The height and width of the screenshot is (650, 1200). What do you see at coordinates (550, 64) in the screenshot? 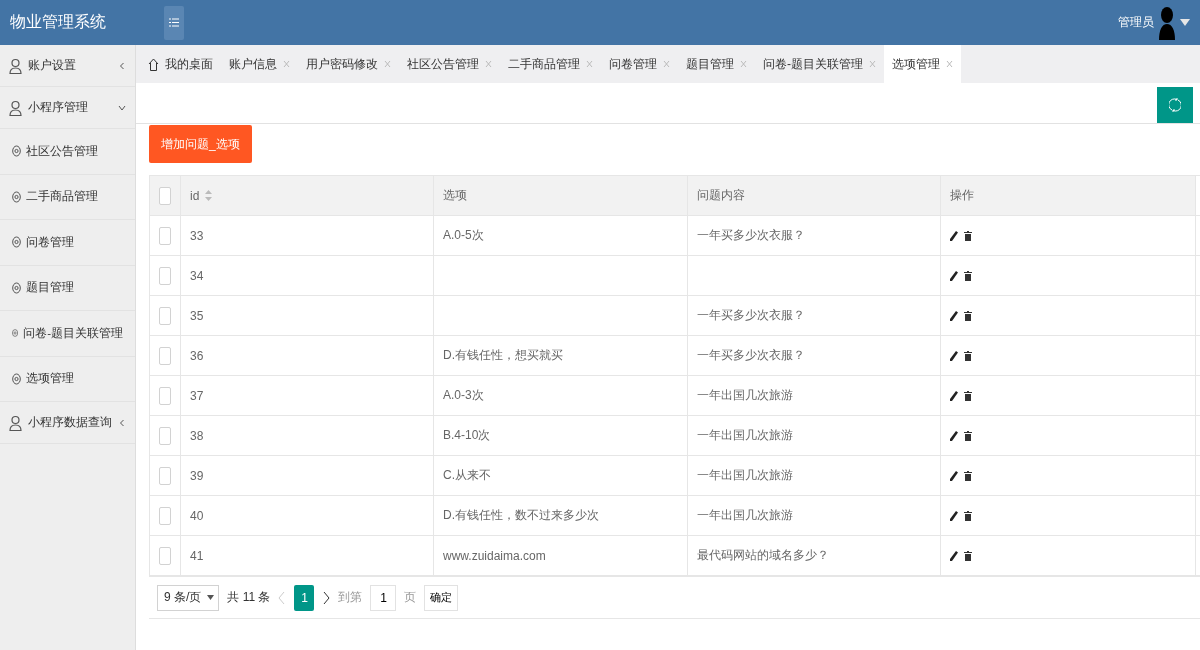
I see `tab: 二手商品管理` at bounding box center [550, 64].